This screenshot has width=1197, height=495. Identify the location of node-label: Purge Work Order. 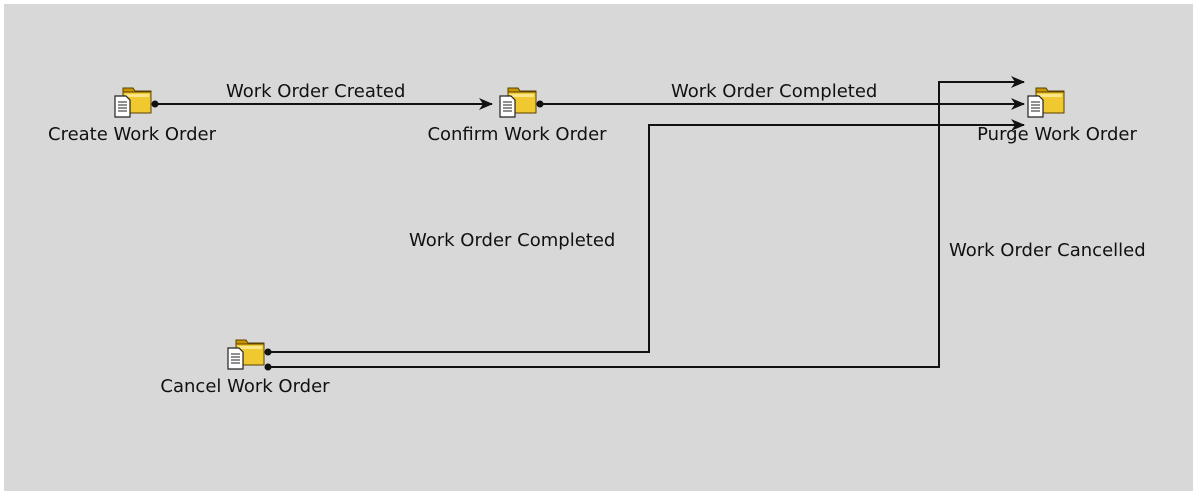
(1057, 134).